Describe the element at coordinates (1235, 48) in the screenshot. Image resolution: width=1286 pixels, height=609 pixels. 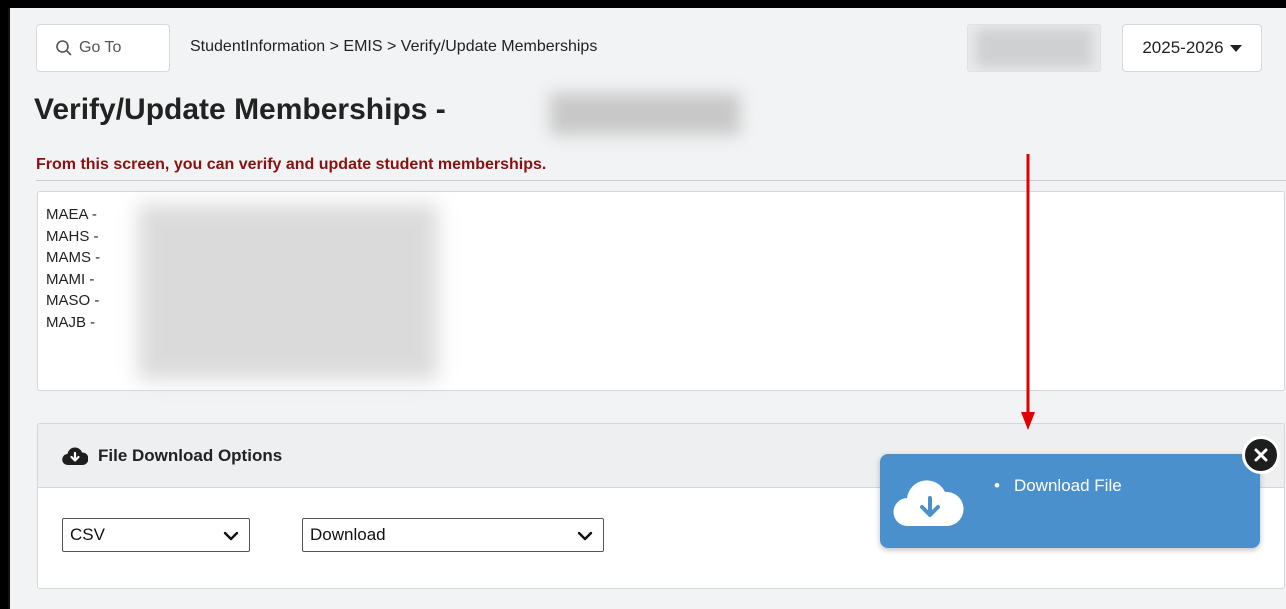
I see `caret-down-icon` at that location.